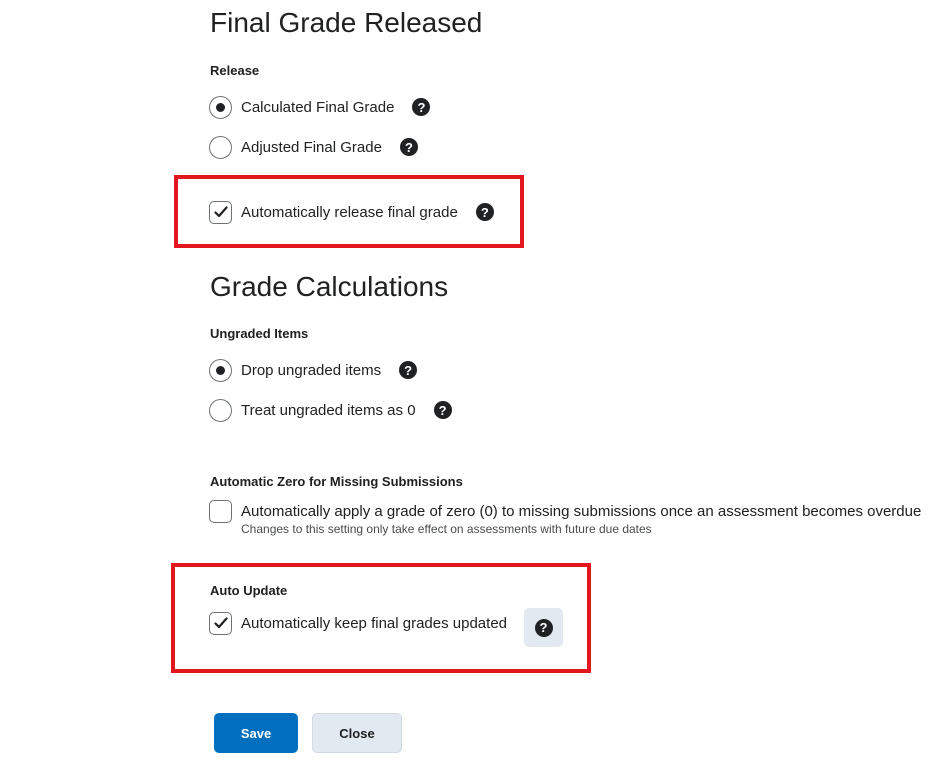 This screenshot has width=933, height=762. I want to click on checkbox-auto-release-final-grade: Automatically release final grade ?, so click(351, 212).